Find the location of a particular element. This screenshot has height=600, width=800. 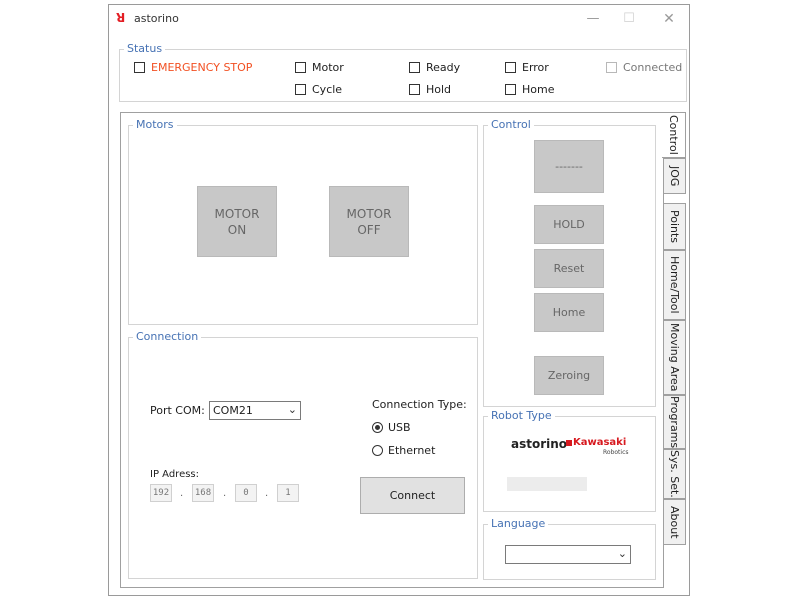

emergency-stop-checkbox: EMERGENCY STOP is located at coordinates (193, 67).